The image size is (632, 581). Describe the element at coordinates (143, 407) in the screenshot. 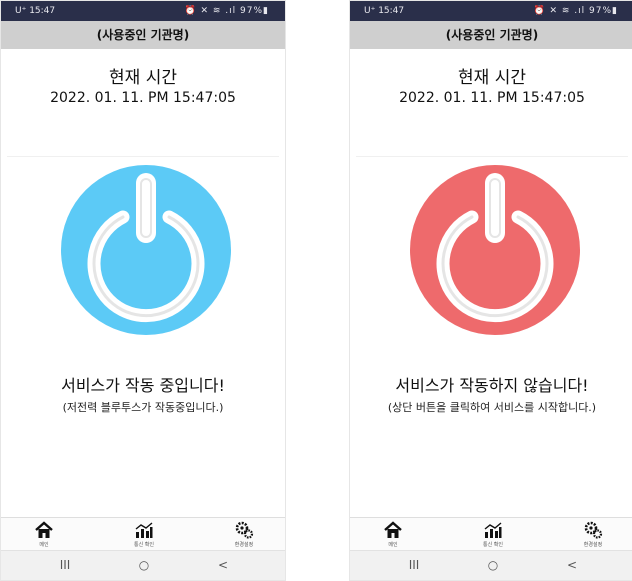

I see `service-status-detail: (저전력 블루투스가 작동중입니다.)` at that location.